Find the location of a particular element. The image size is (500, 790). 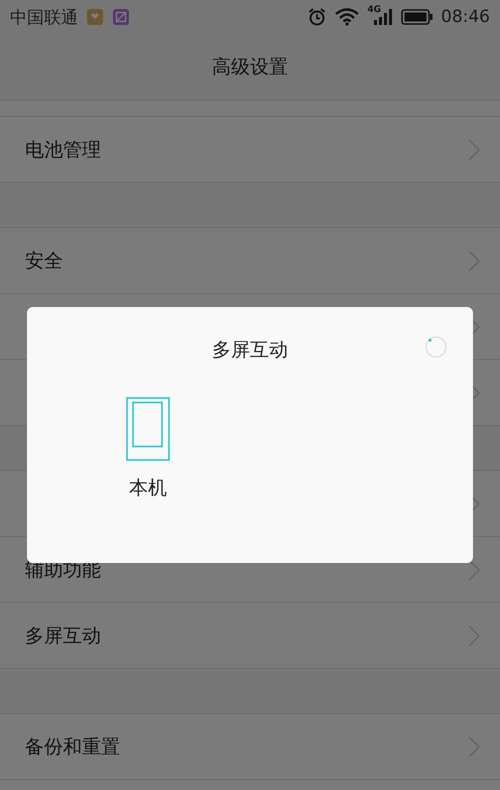

device-label: 本机 is located at coordinates (148, 488).